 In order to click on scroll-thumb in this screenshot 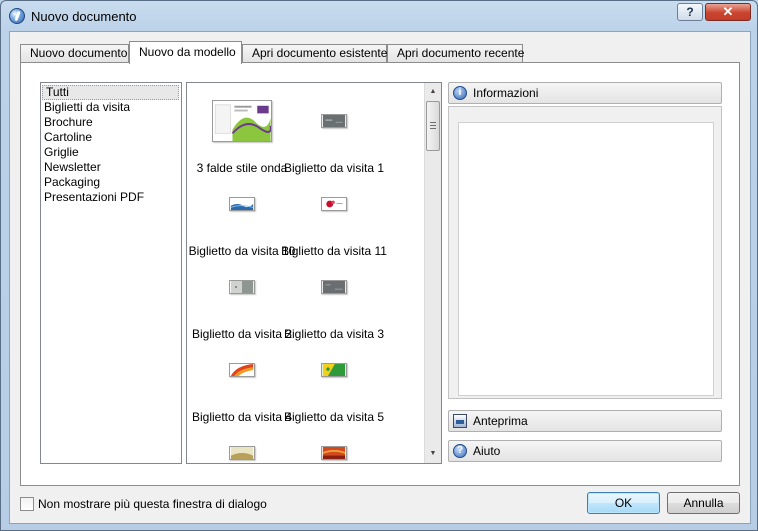, I will do `click(433, 126)`.